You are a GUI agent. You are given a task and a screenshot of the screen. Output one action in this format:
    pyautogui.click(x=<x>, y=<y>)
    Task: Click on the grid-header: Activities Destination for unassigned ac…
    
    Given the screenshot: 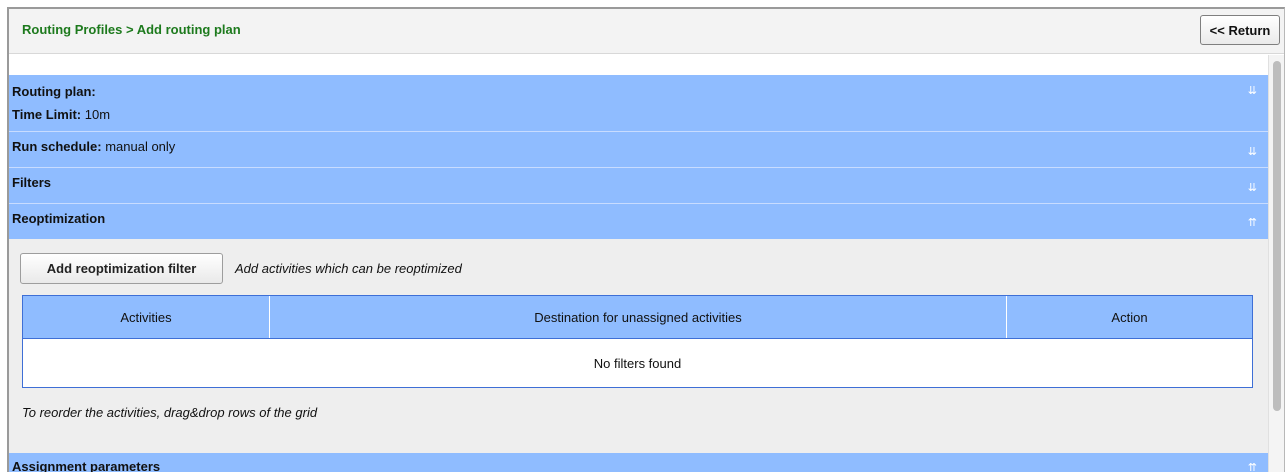 What is the action you would take?
    pyautogui.click(x=637, y=317)
    